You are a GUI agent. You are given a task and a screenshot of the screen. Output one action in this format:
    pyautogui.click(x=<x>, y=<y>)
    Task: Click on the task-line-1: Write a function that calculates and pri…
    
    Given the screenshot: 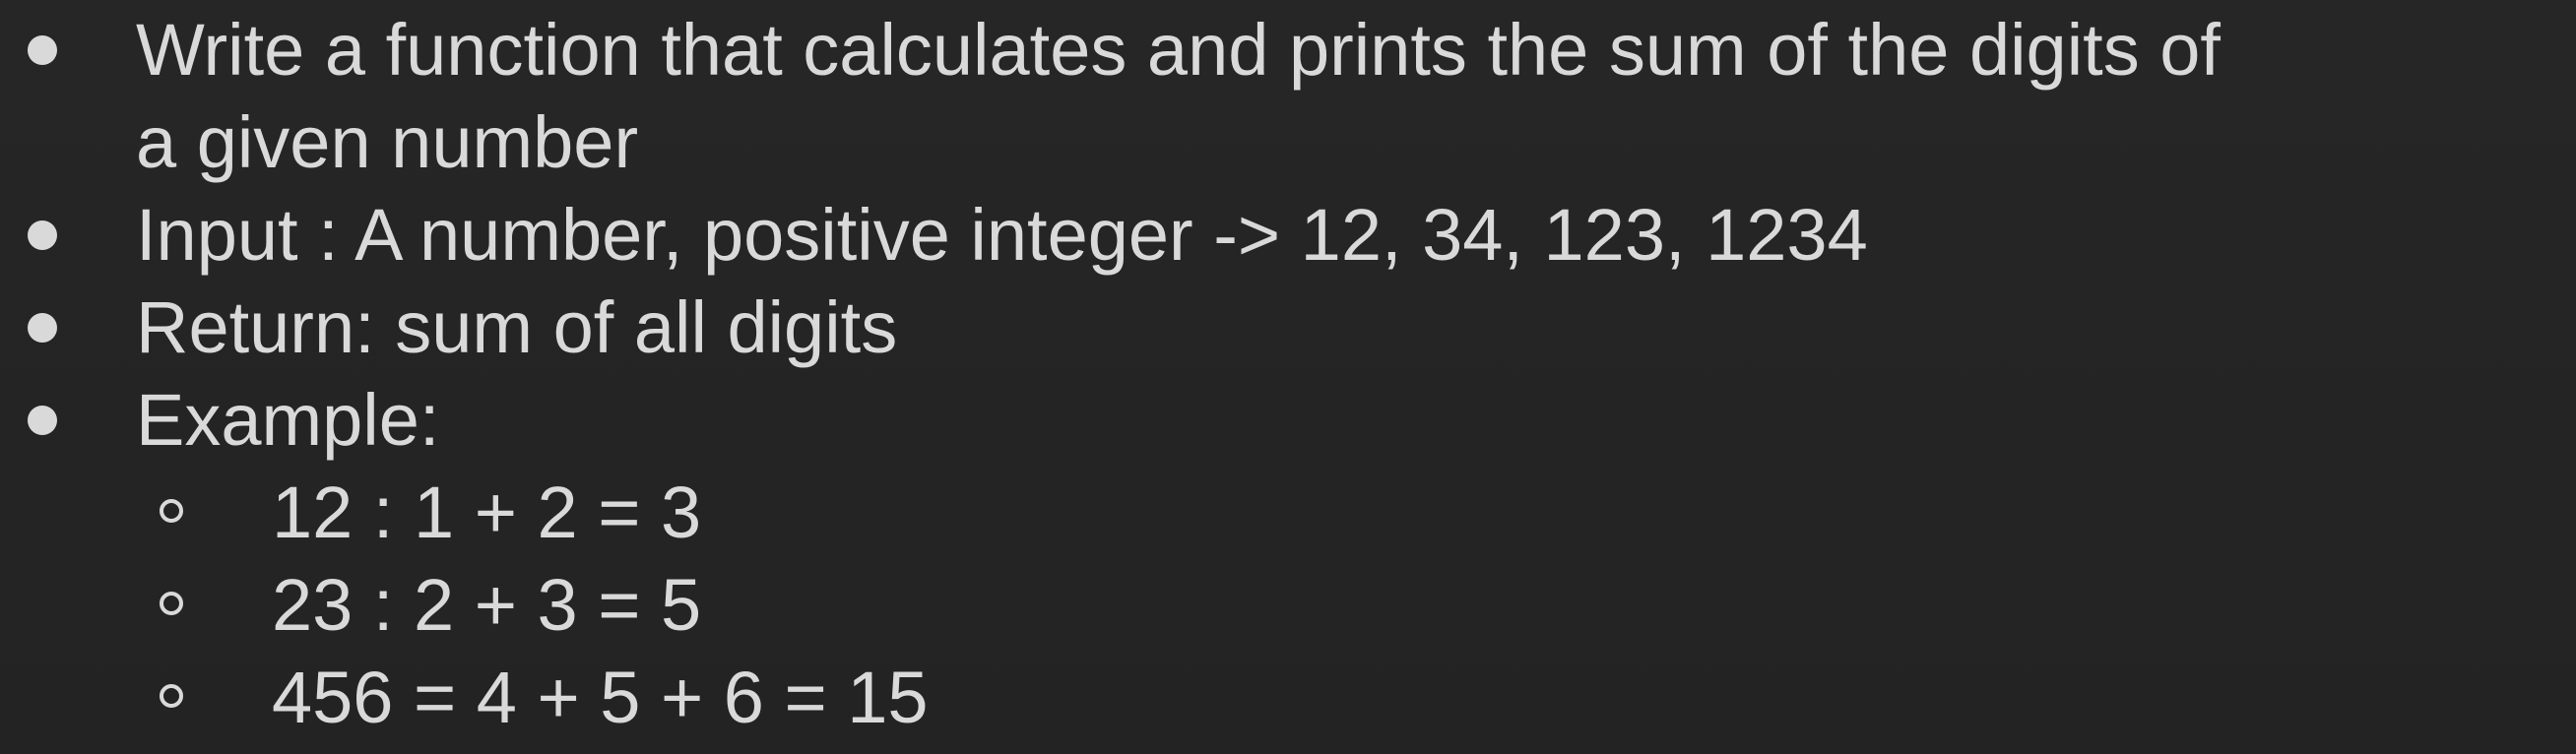 What is the action you would take?
    pyautogui.click(x=1178, y=50)
    